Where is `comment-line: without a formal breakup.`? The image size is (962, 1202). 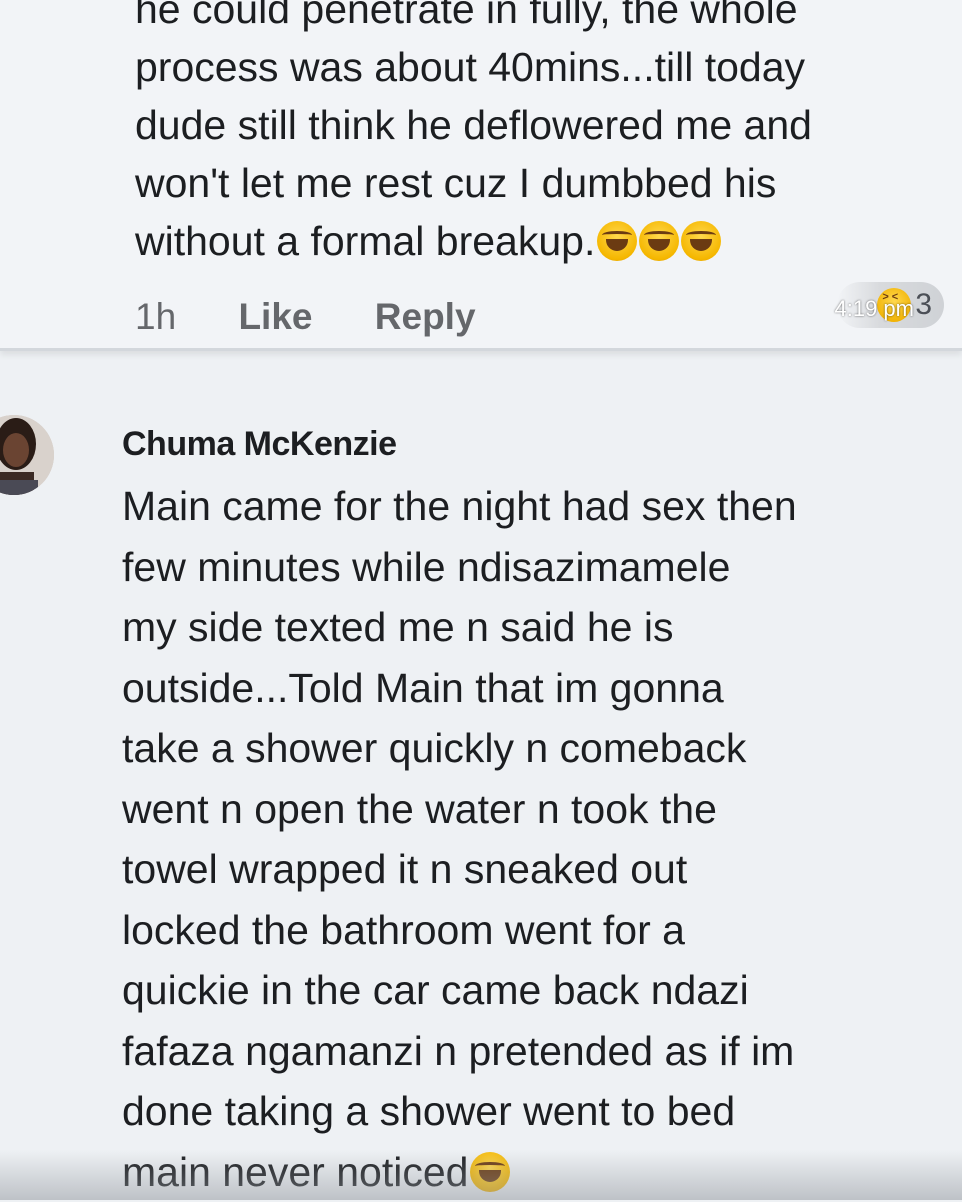
comment-line: without a formal breakup. is located at coordinates (540, 241).